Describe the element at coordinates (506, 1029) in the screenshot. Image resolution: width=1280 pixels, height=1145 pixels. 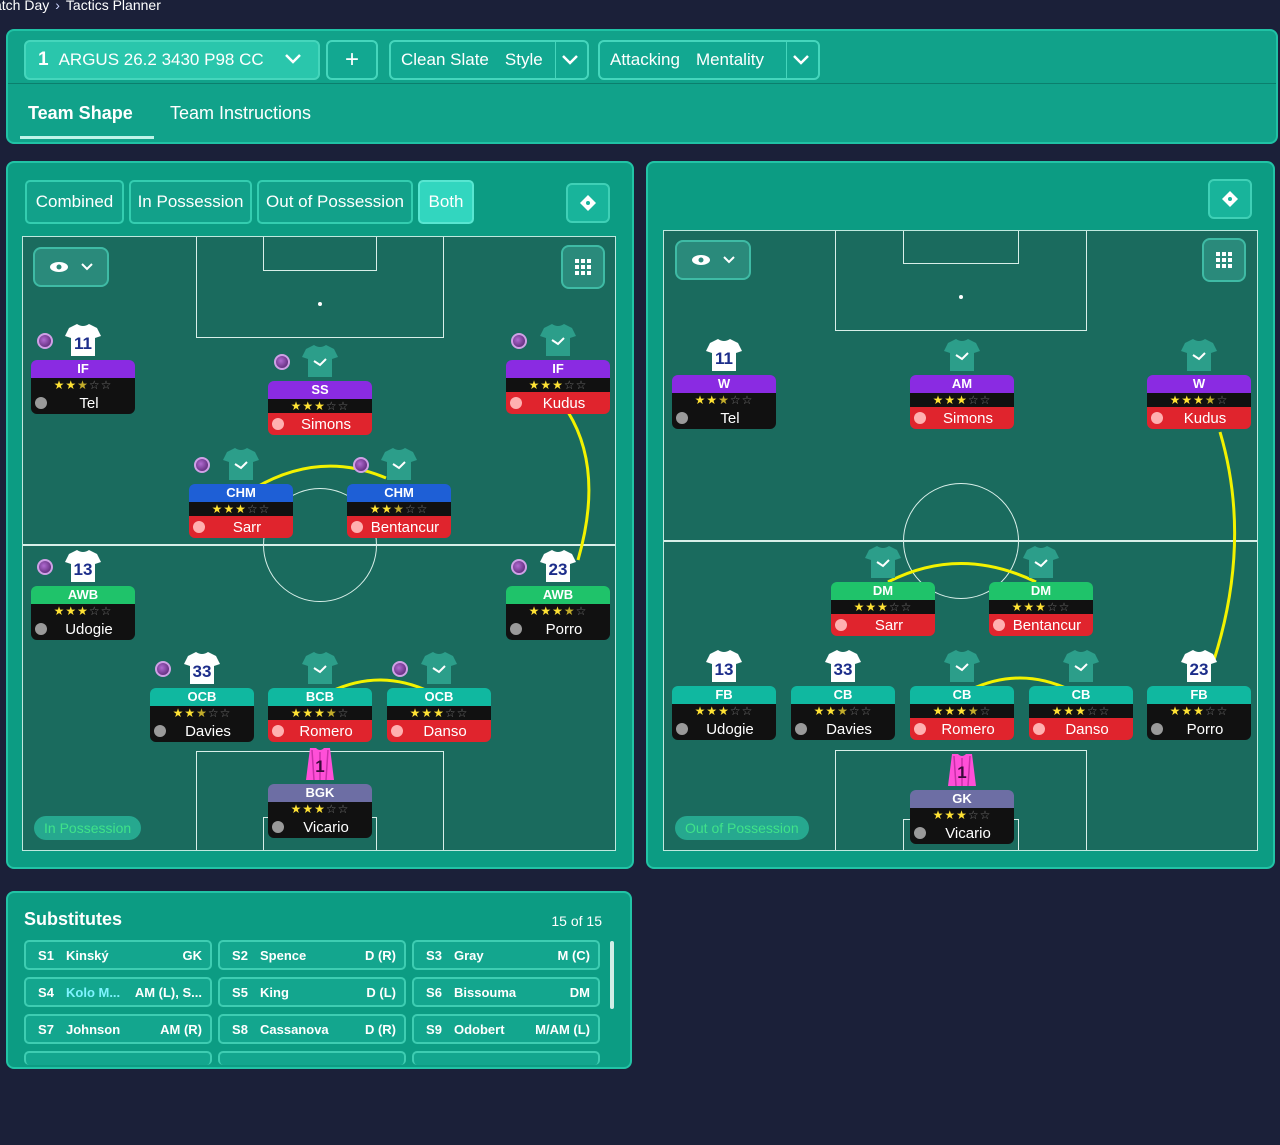
I see `substitute-item: S9 Odobert M/AM (L)` at that location.